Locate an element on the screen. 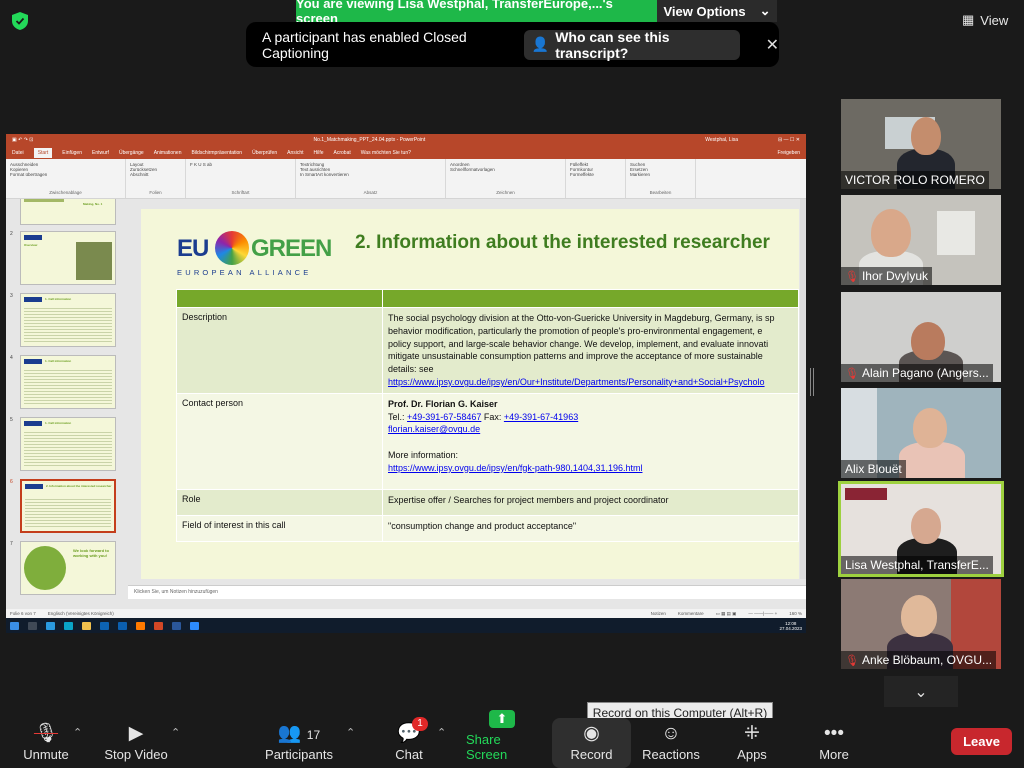 The image size is (1024, 768). more-info-label: More information: is located at coordinates (423, 454).